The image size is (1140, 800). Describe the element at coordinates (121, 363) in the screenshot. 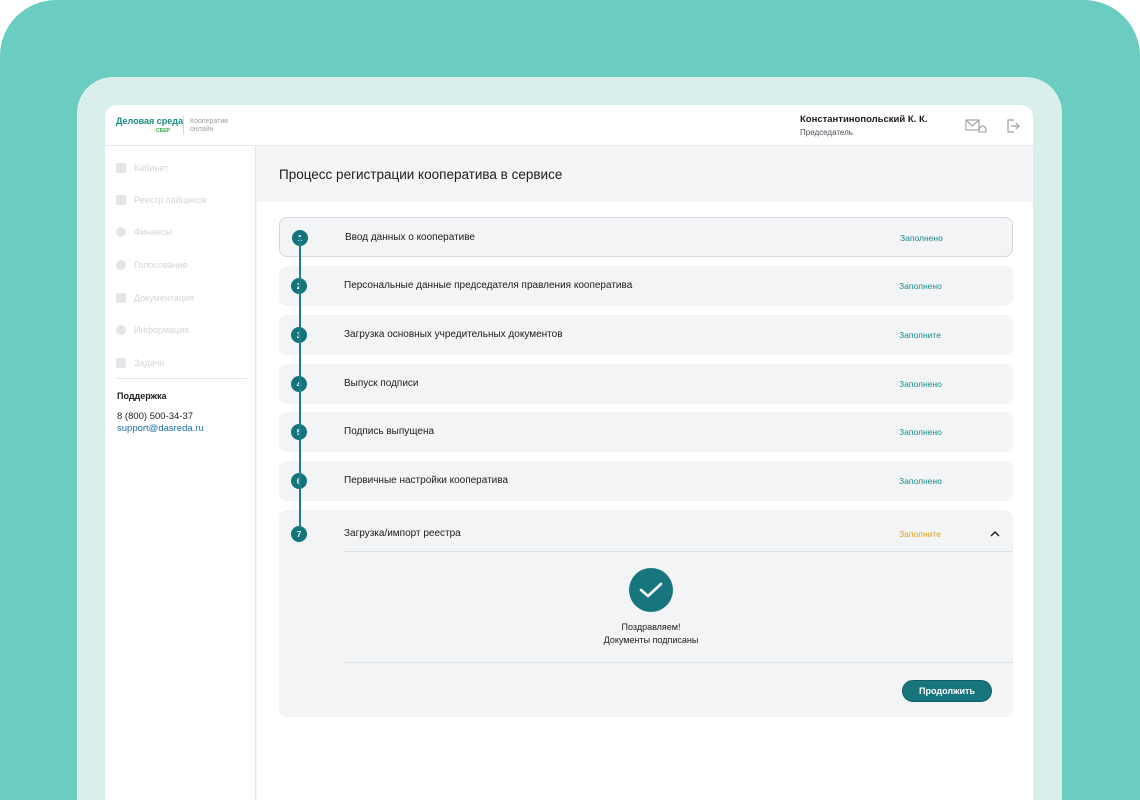

I see `calendar-icon` at that location.